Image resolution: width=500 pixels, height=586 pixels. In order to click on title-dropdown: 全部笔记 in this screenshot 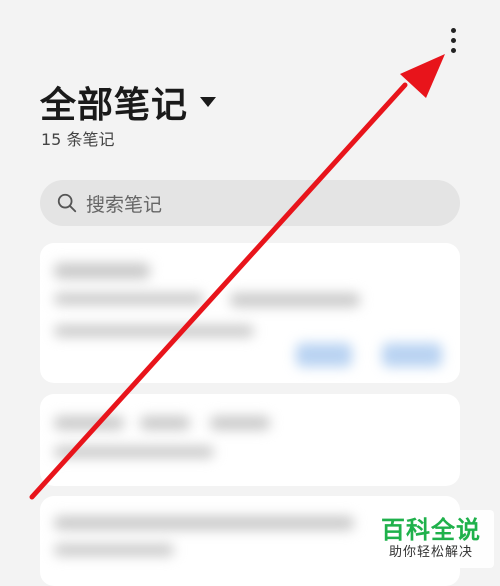, I will do `click(128, 102)`.